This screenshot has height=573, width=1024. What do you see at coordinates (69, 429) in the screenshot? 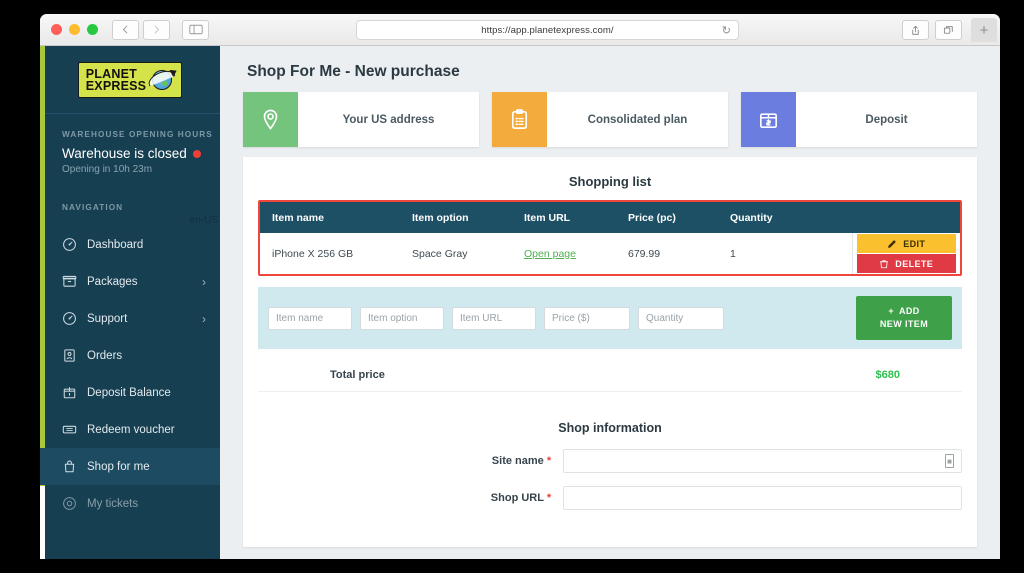
I see `ticket-icon` at bounding box center [69, 429].